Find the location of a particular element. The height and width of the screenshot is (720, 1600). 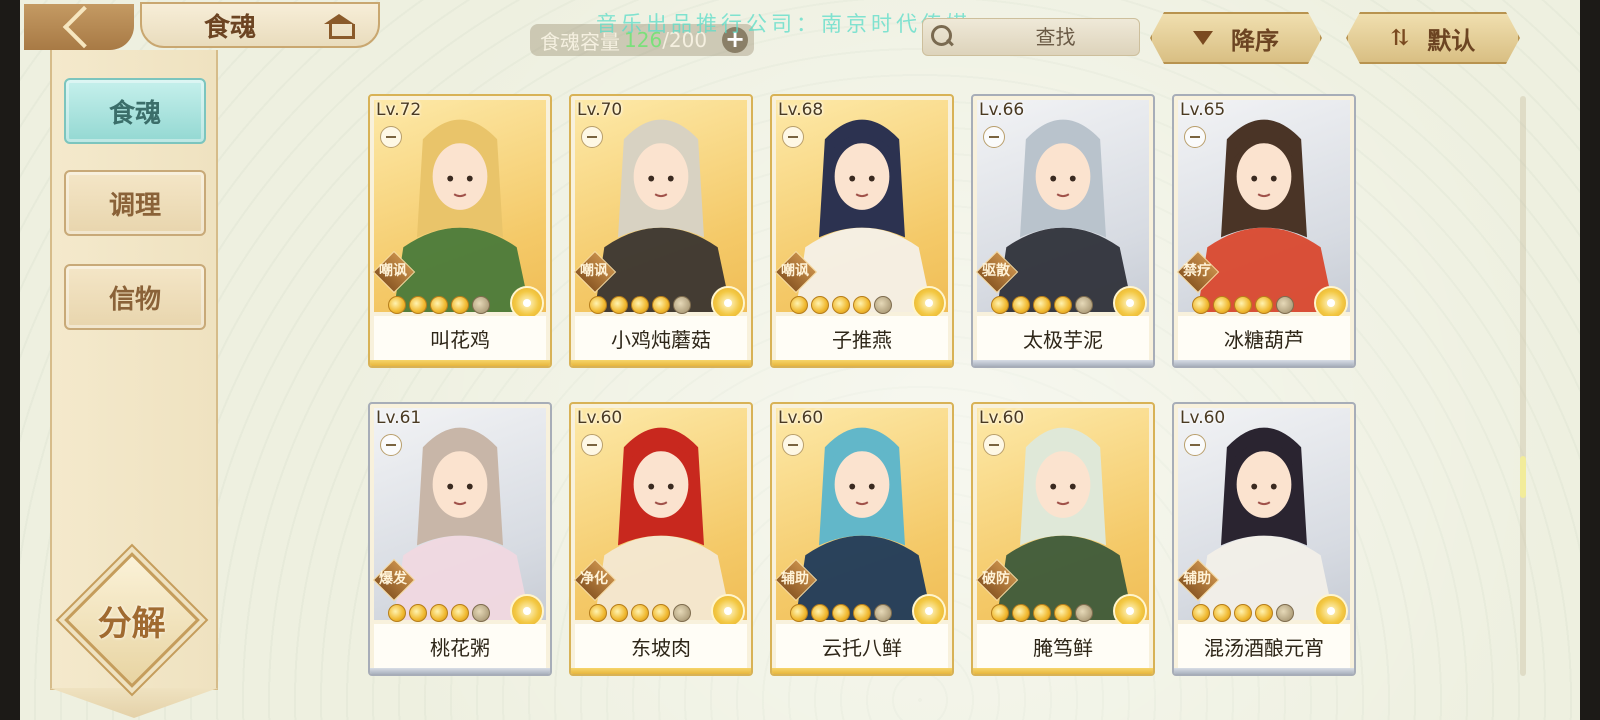

card-name: 小鸡炖蘑菇 is located at coordinates (661, 338).